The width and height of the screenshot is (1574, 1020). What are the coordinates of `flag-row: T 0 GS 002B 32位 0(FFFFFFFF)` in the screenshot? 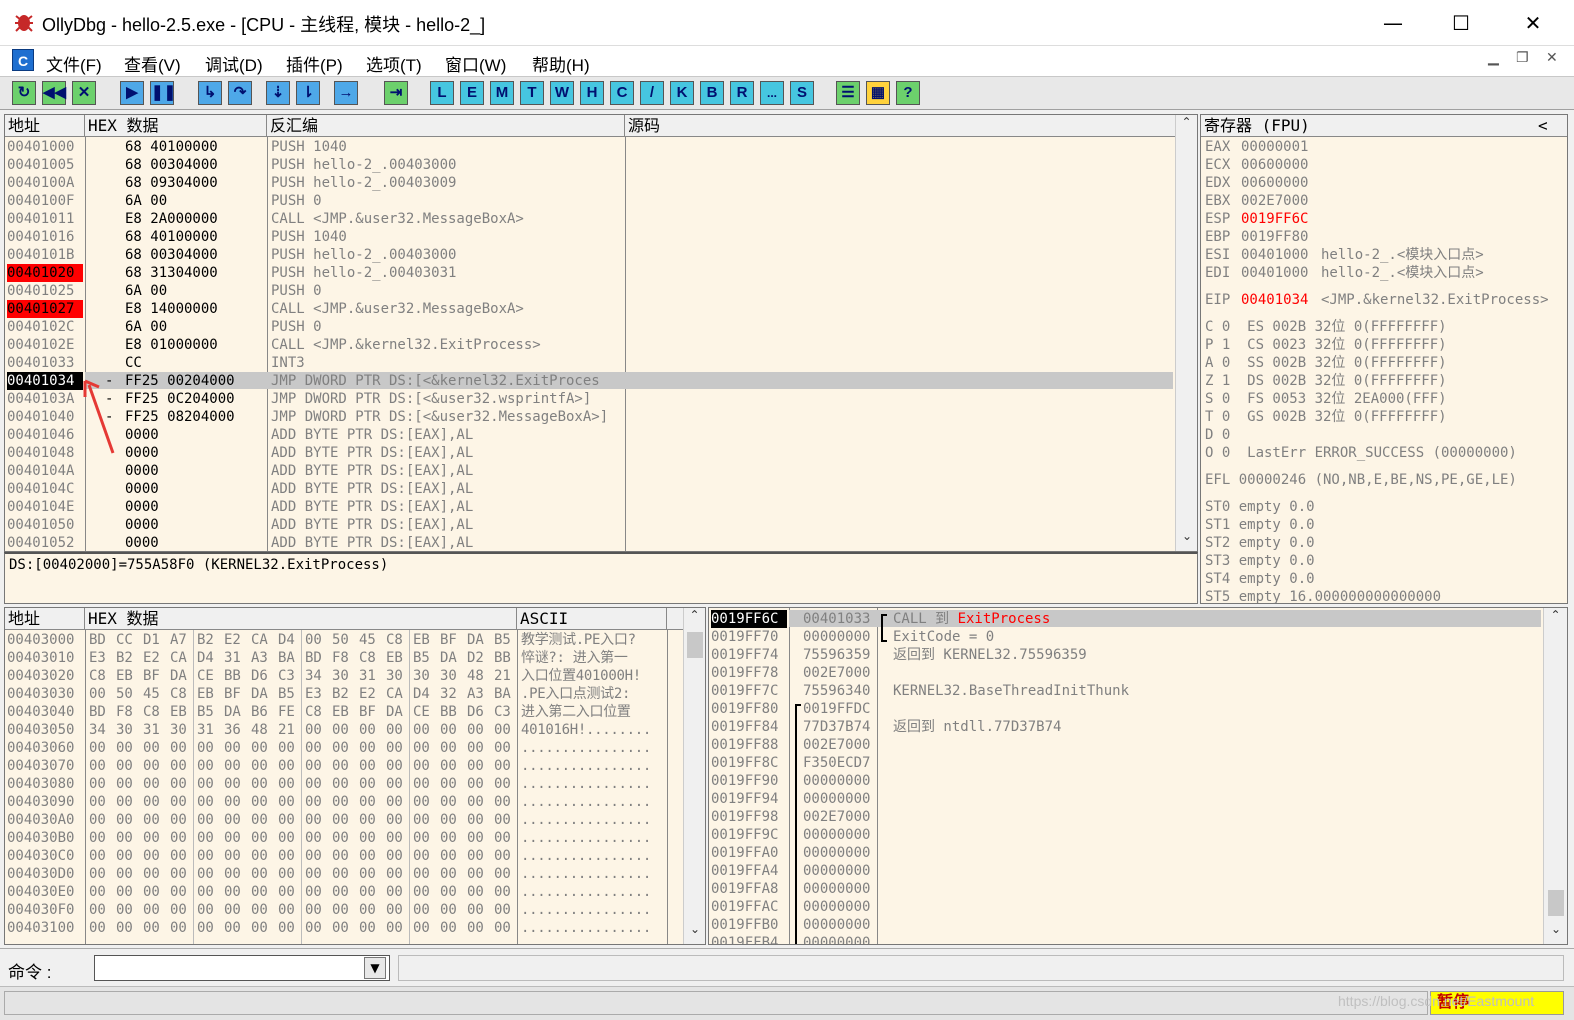 It's located at (1326, 417).